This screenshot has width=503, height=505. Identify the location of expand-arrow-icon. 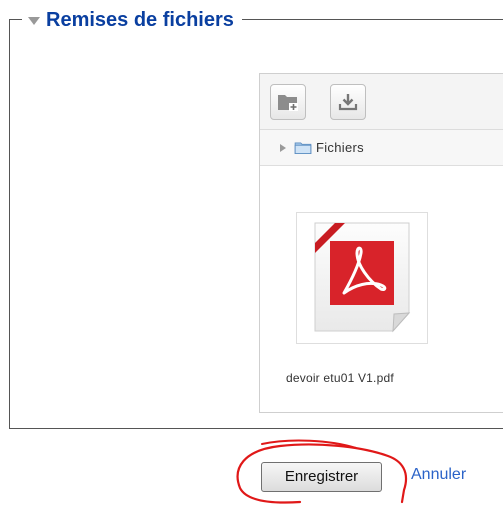
(283, 147).